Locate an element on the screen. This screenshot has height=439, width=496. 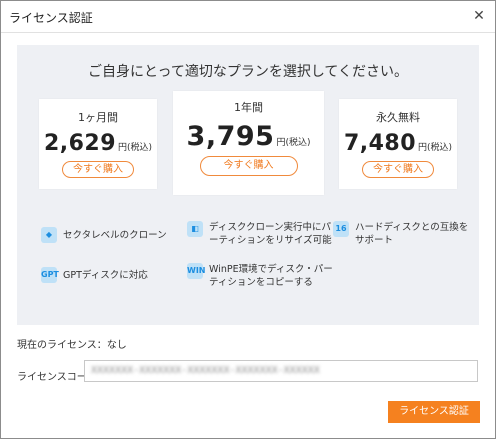
current-license: 現在のライセンス：なし is located at coordinates (72, 343).